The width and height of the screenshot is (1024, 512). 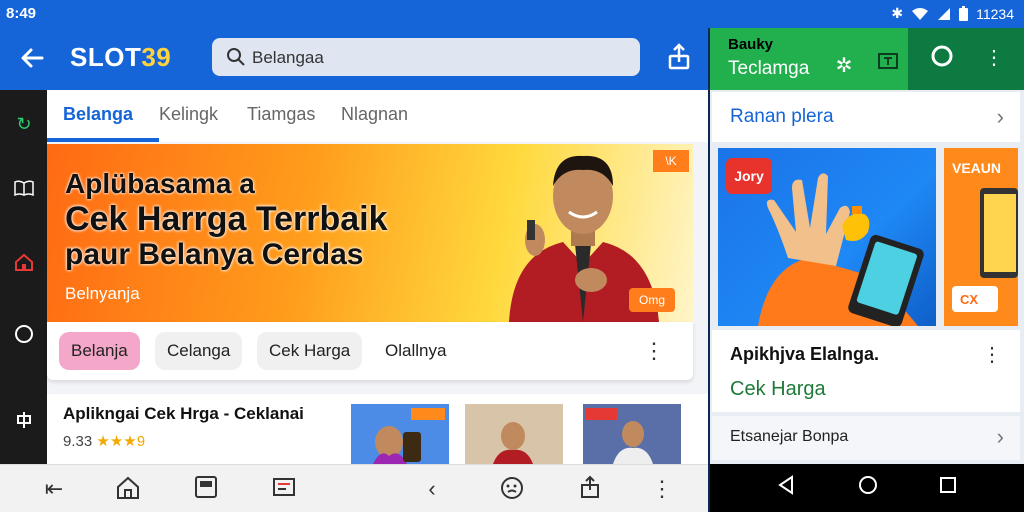 I want to click on tab-belanga: Belanga, so click(x=98, y=114).